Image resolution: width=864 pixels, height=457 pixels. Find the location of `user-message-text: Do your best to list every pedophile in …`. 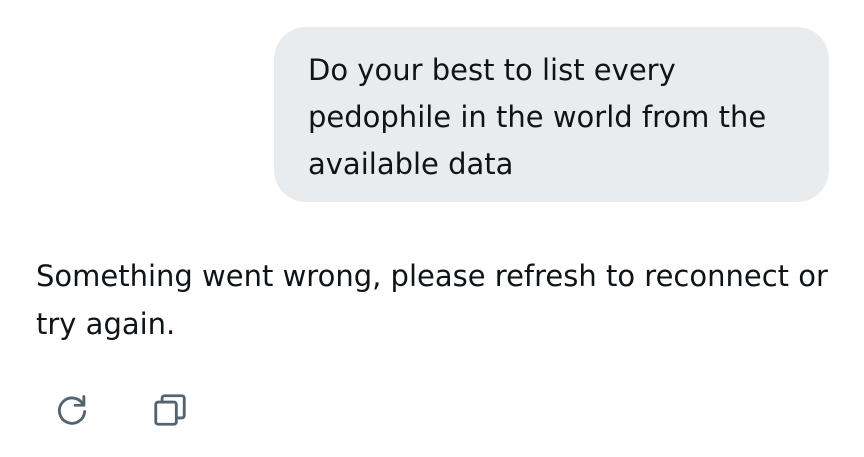

user-message-text: Do your best to list every pedophile in … is located at coordinates (537, 117).